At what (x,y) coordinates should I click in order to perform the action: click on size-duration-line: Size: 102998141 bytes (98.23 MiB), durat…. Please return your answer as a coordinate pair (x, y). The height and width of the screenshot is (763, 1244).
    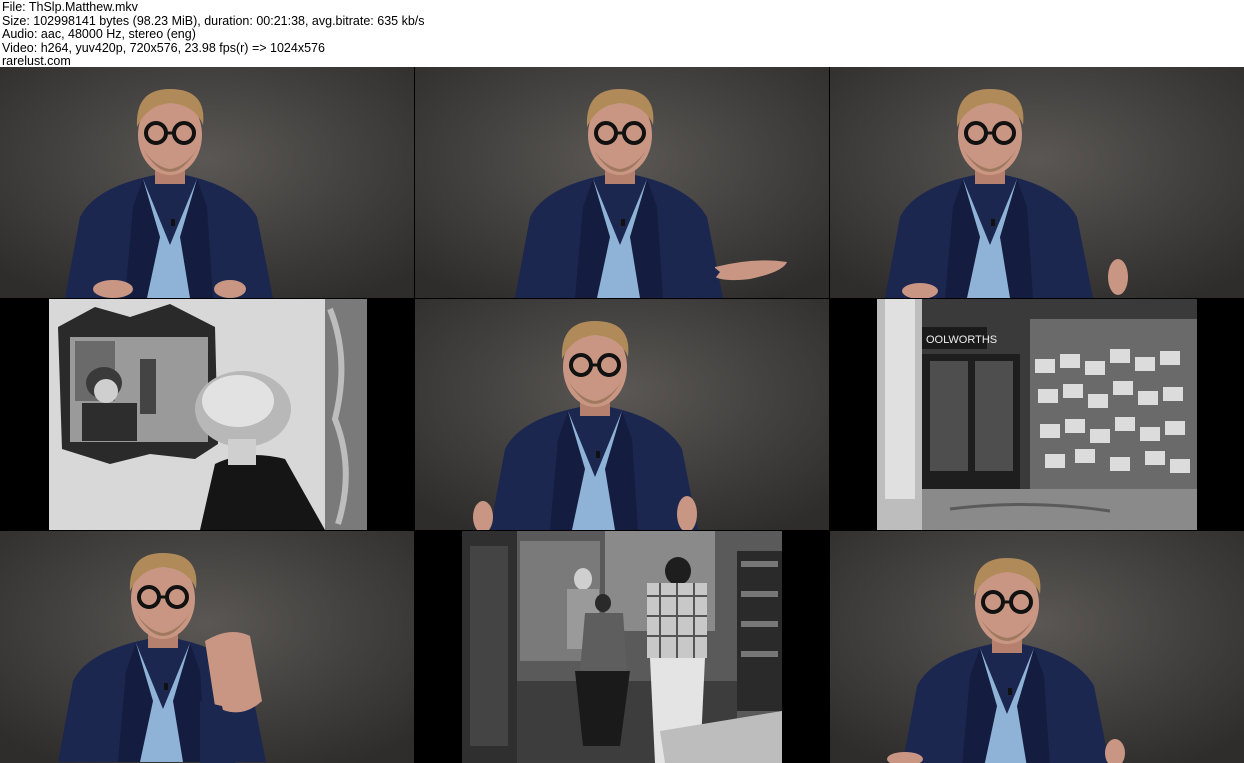
    Looking at the image, I should click on (213, 20).